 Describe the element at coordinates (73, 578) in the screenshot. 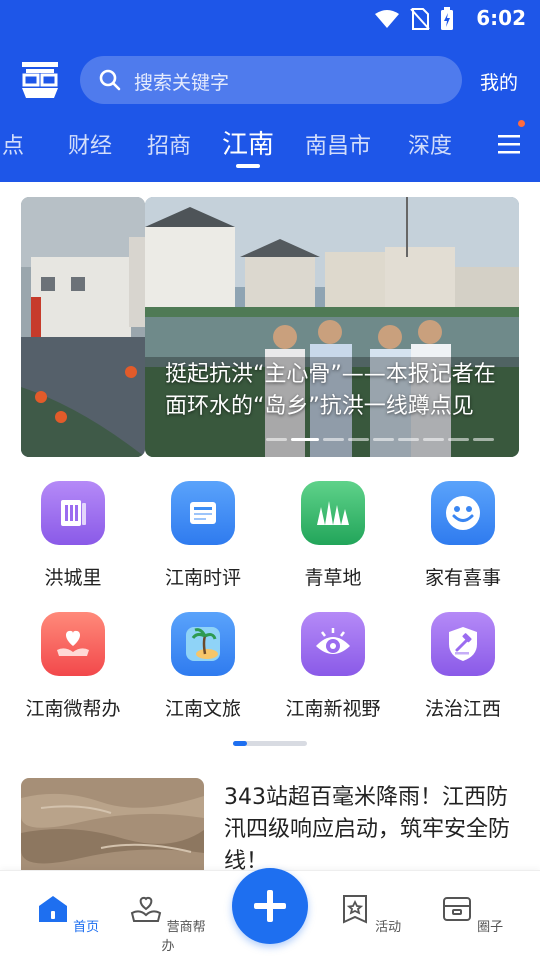

I see `grid-item-label: 洪城里` at that location.